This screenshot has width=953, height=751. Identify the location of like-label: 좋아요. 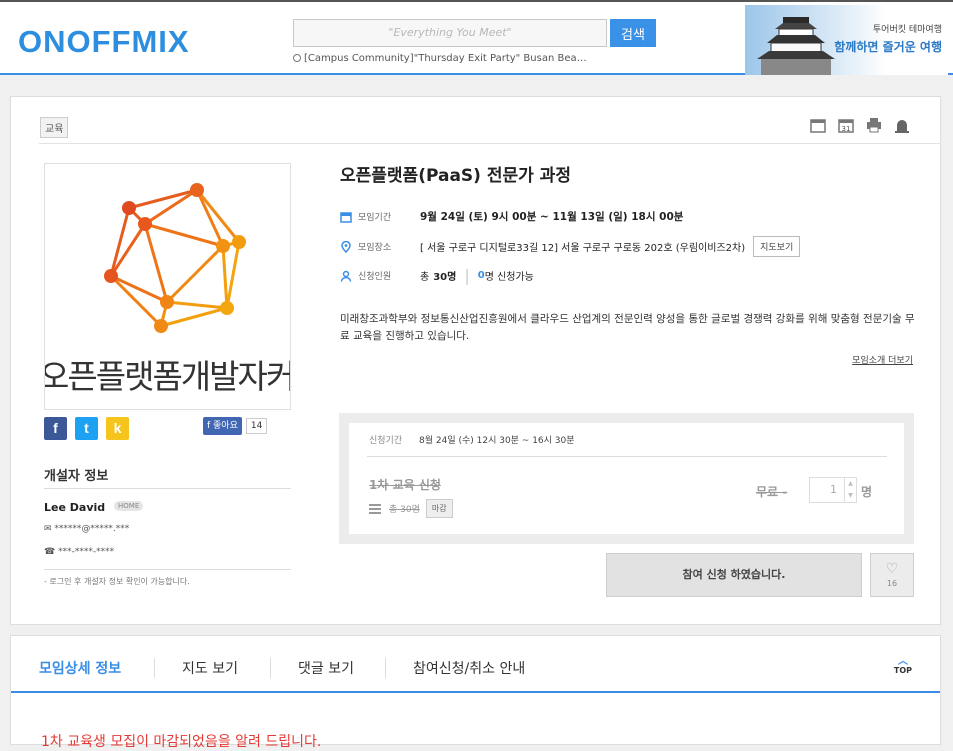
(225, 426).